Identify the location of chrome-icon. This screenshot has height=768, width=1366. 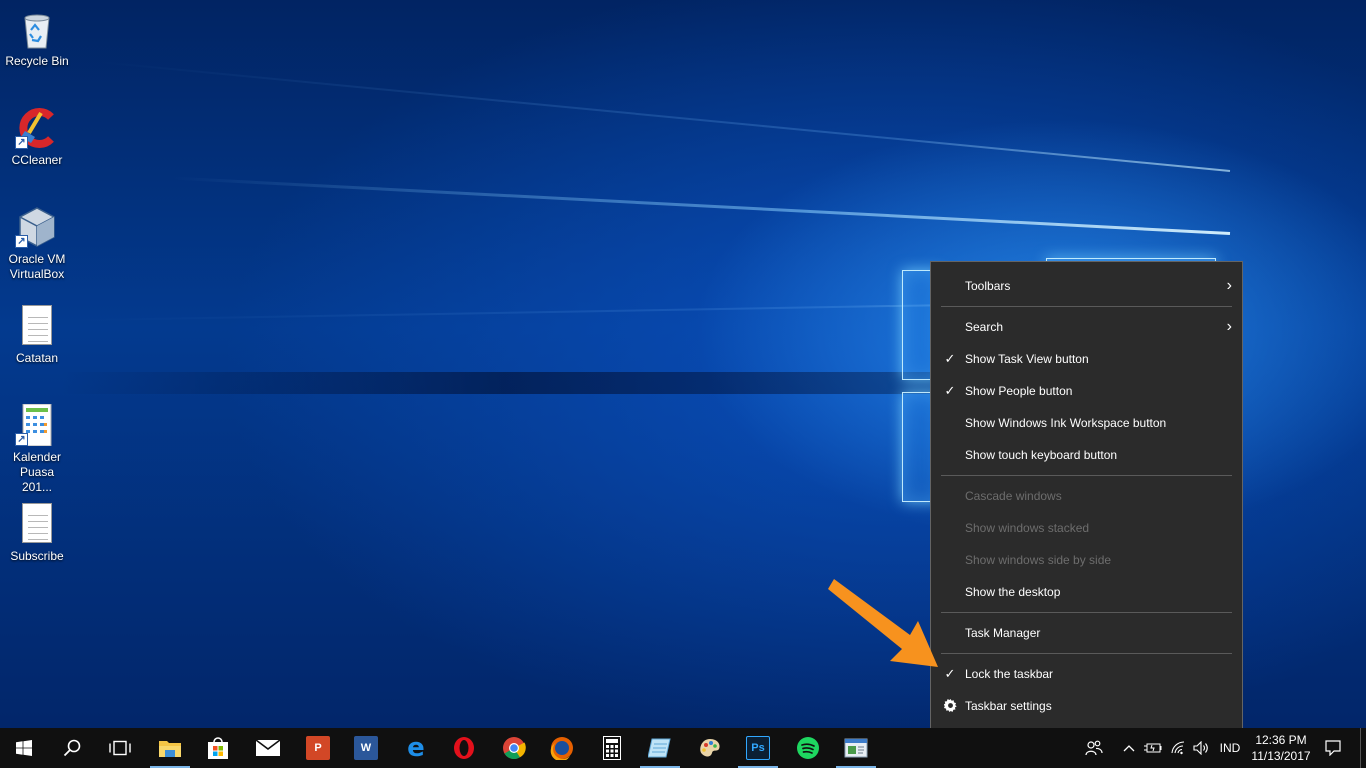
(514, 748).